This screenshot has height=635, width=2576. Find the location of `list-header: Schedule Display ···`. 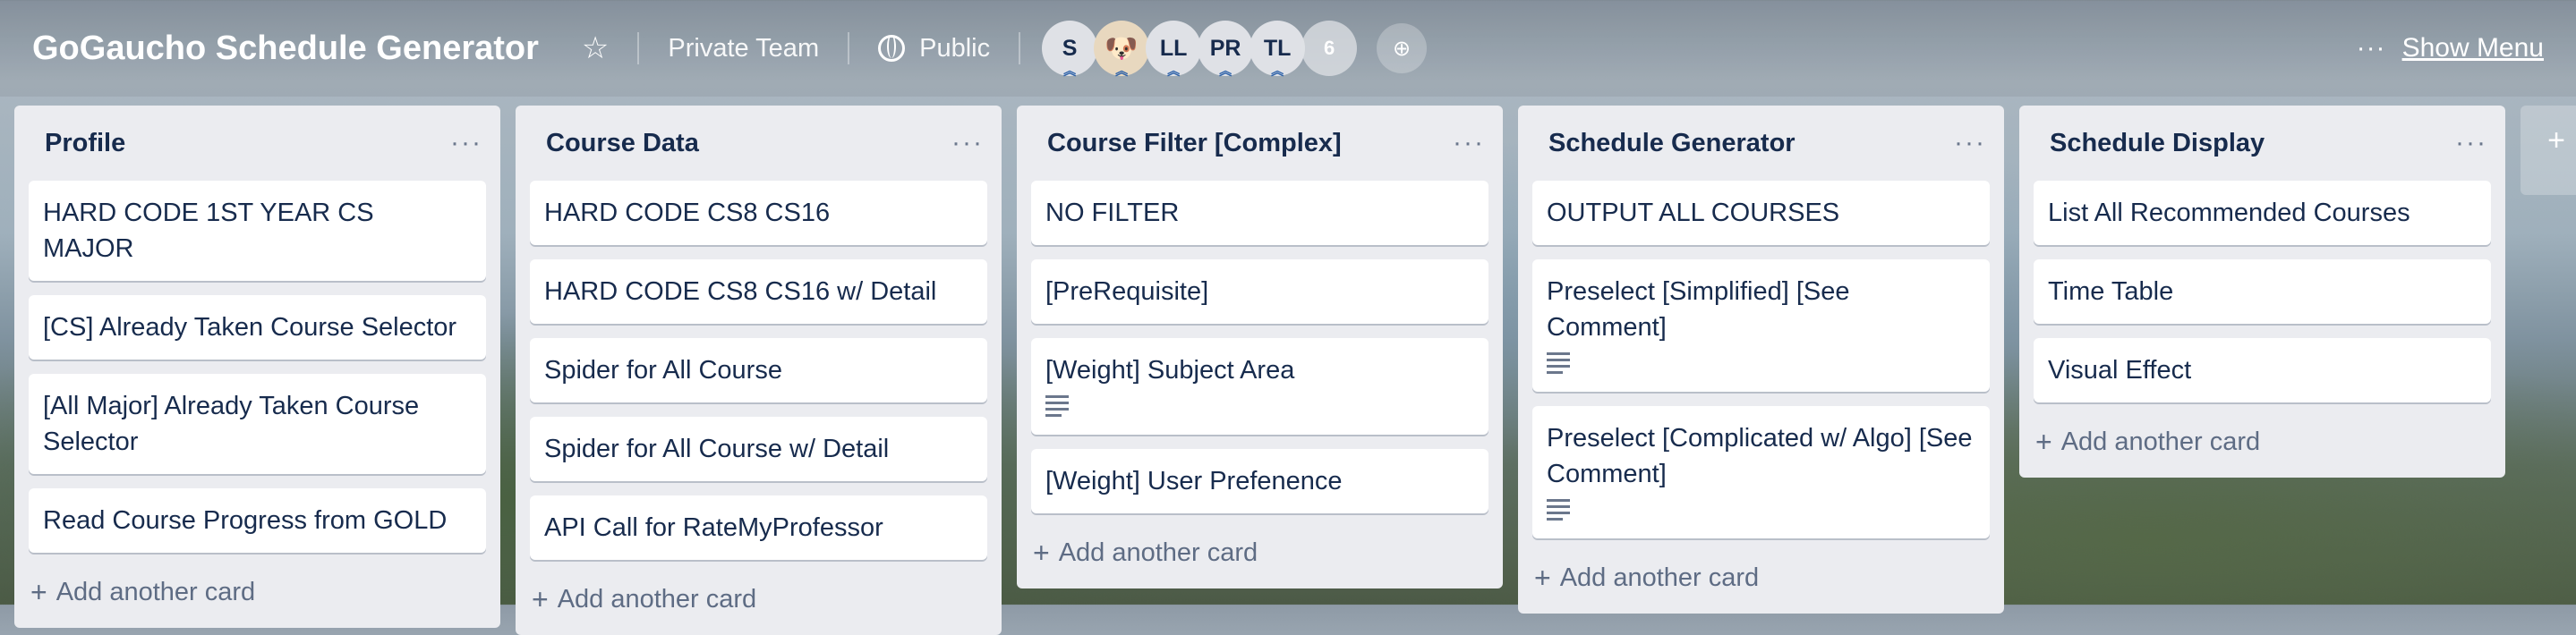

list-header: Schedule Display ··· is located at coordinates (2262, 144).